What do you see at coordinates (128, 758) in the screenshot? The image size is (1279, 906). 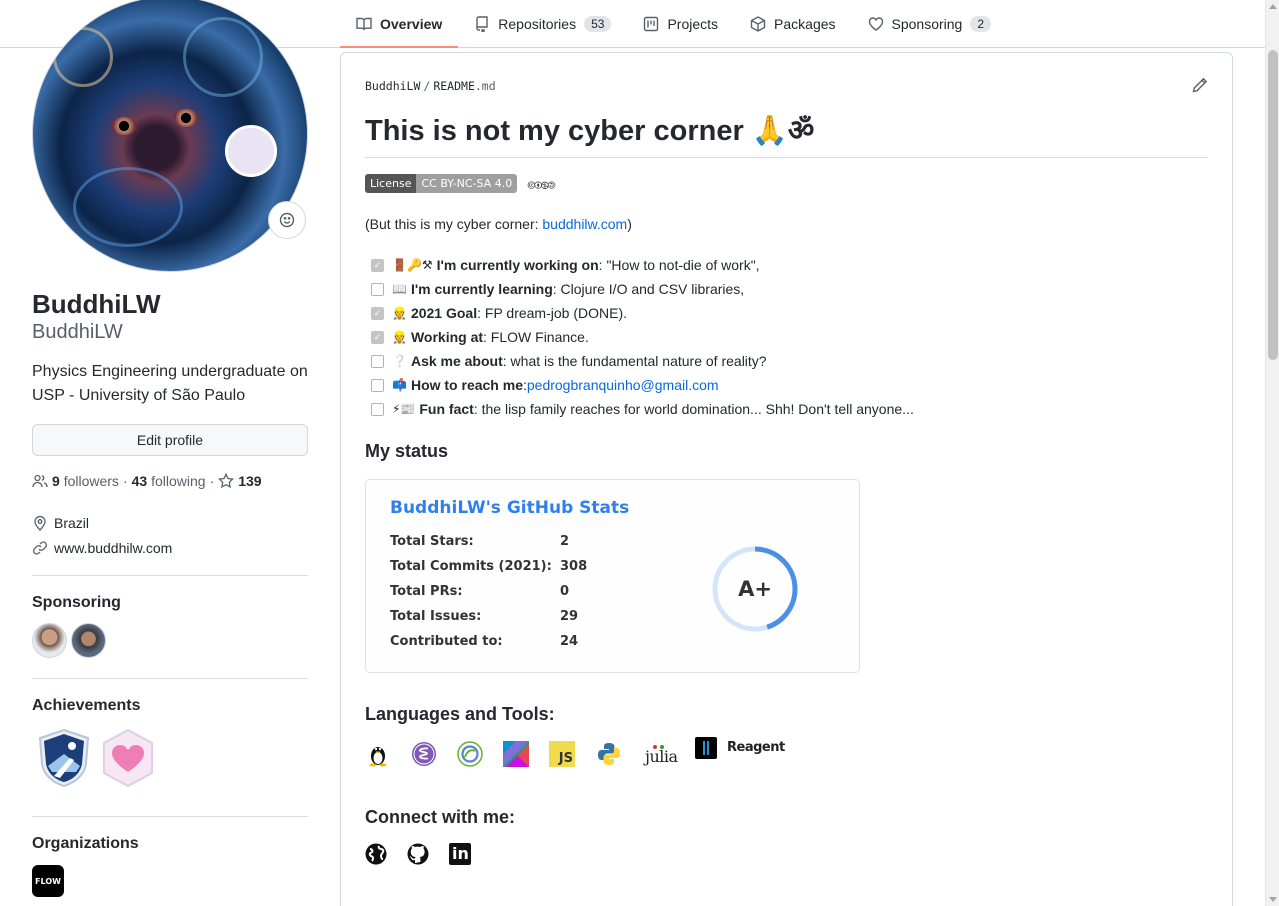 I see `achievement-badge-heart` at bounding box center [128, 758].